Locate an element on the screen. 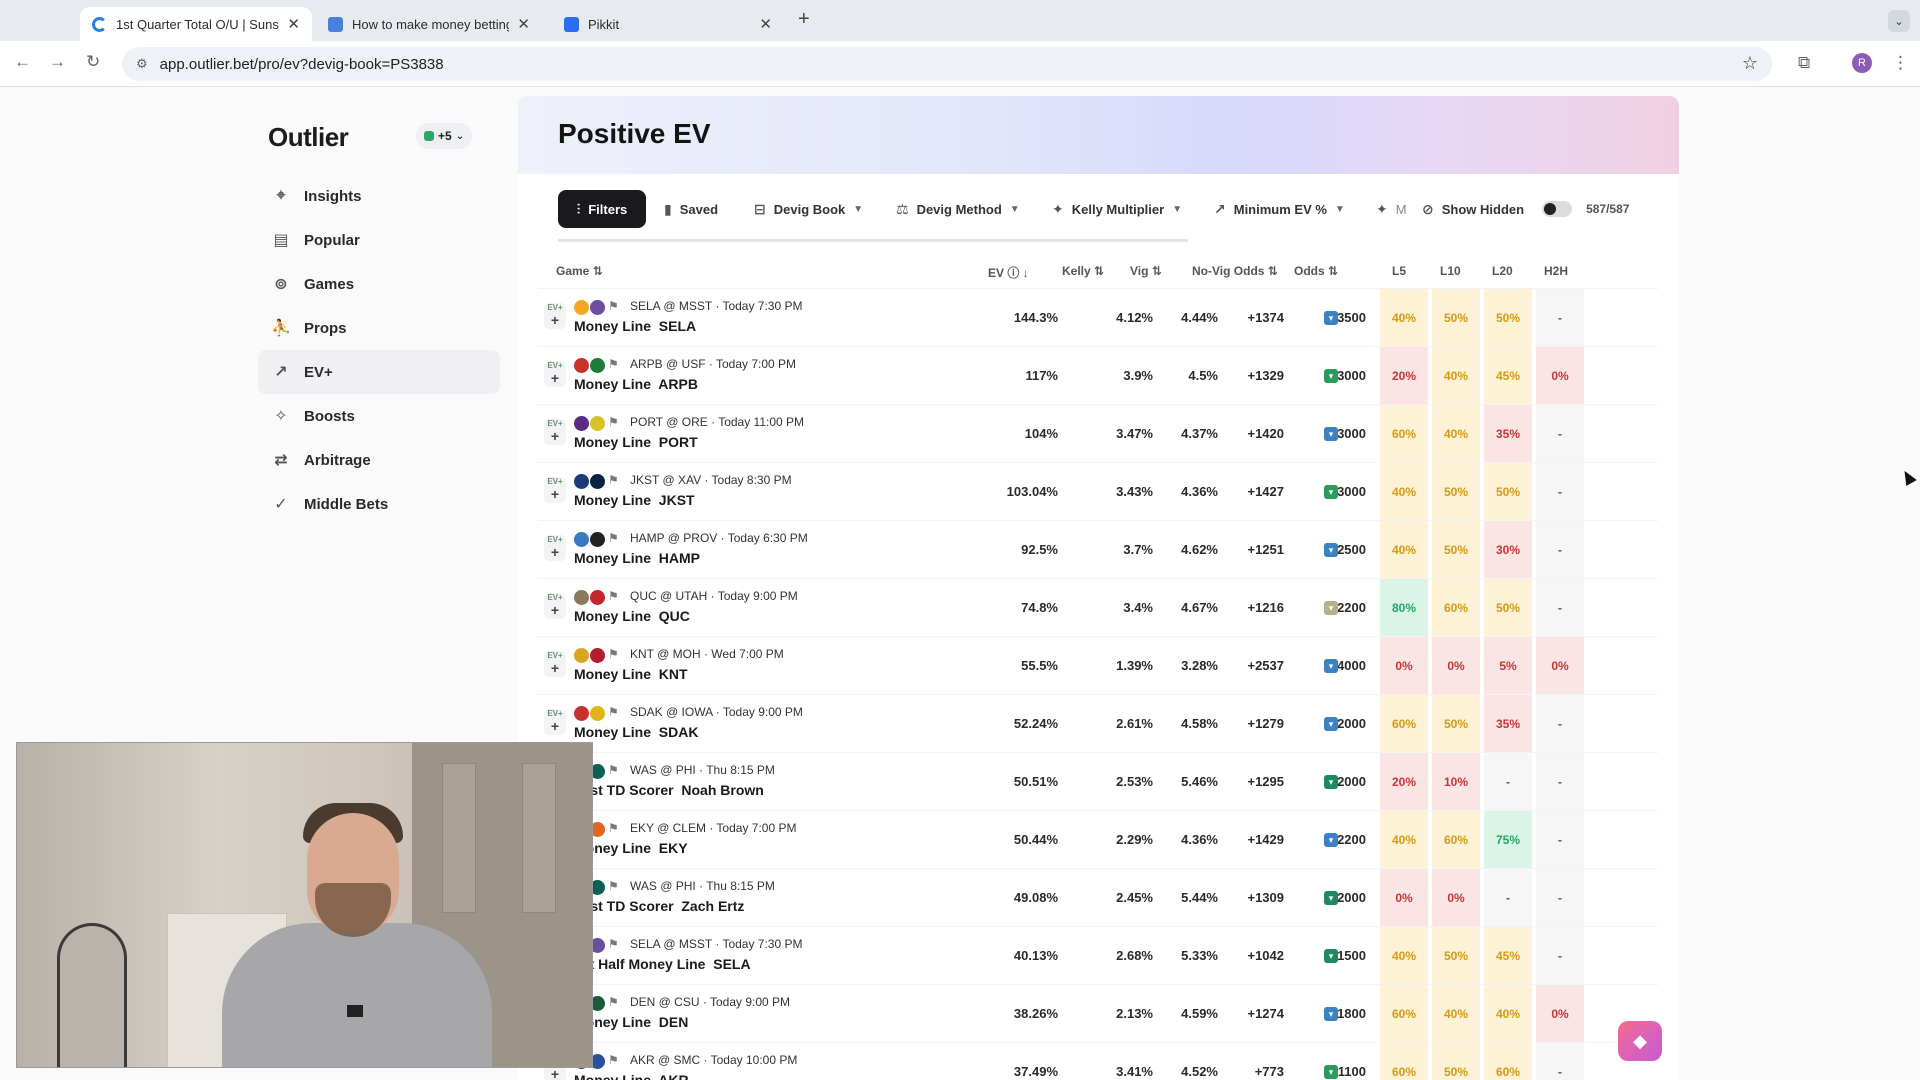 This screenshot has height=1080, width=1920. sidebar-item-boosts: ✧ Boosts is located at coordinates (379, 416).